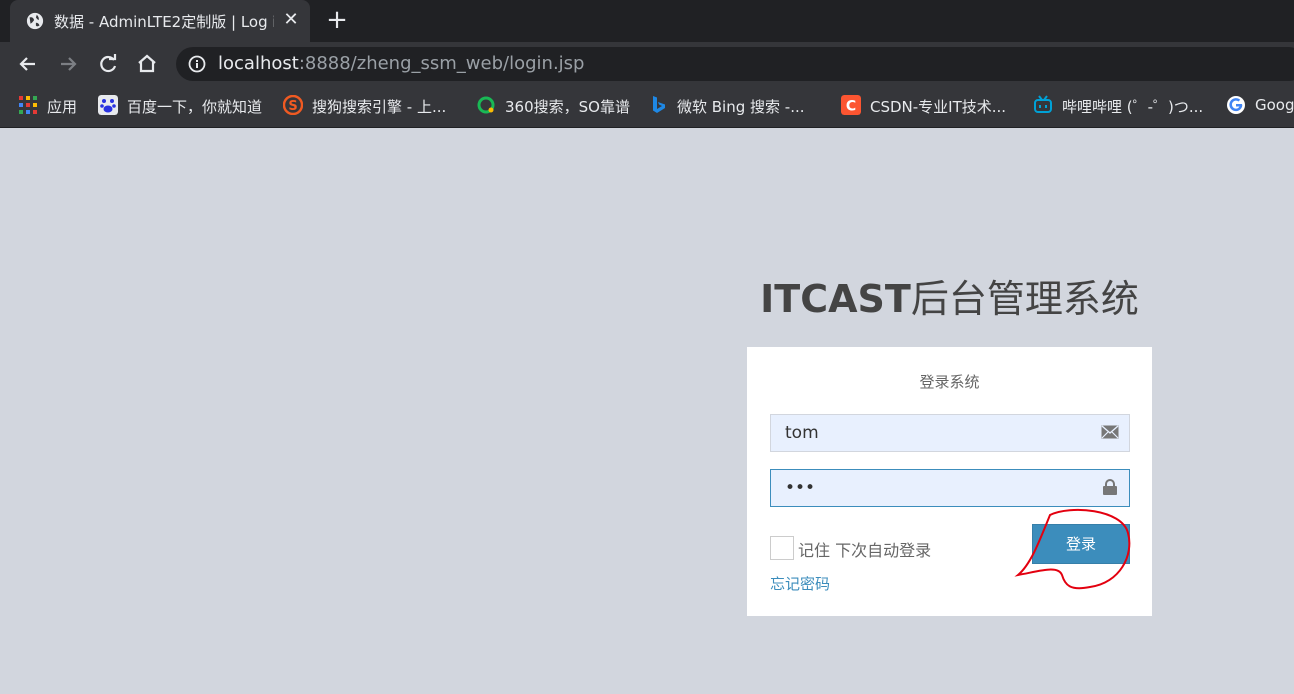 This screenshot has height=694, width=1294. I want to click on logo-brand: ITCAST, so click(835, 299).